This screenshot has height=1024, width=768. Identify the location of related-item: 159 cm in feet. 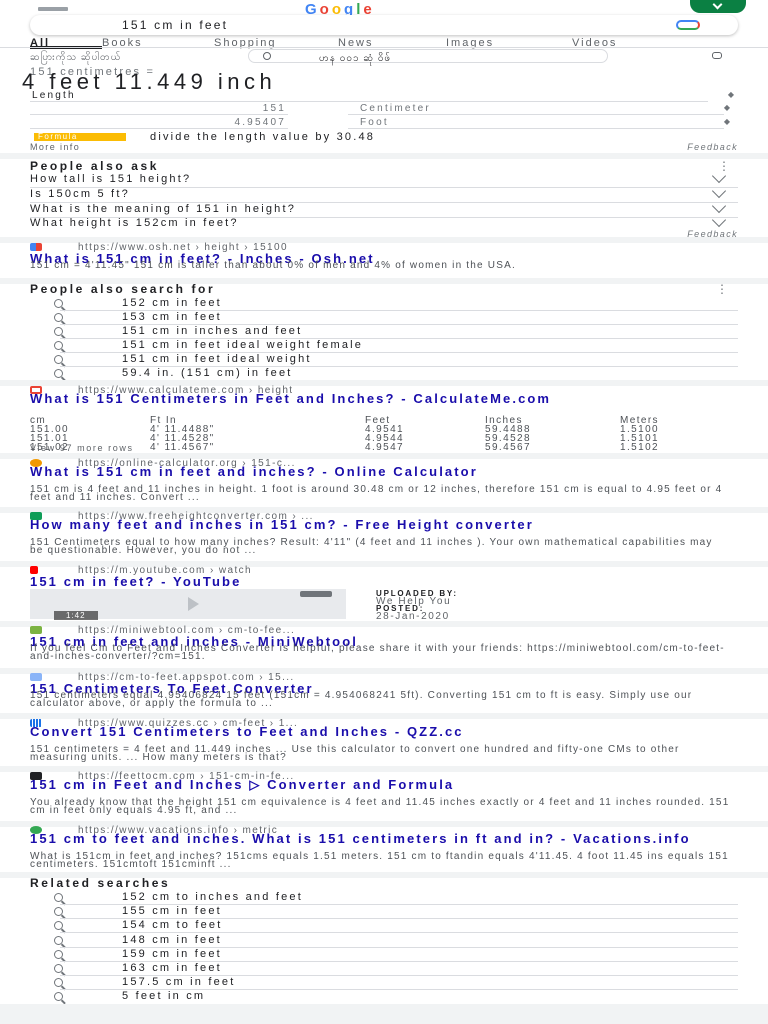
(138, 954).